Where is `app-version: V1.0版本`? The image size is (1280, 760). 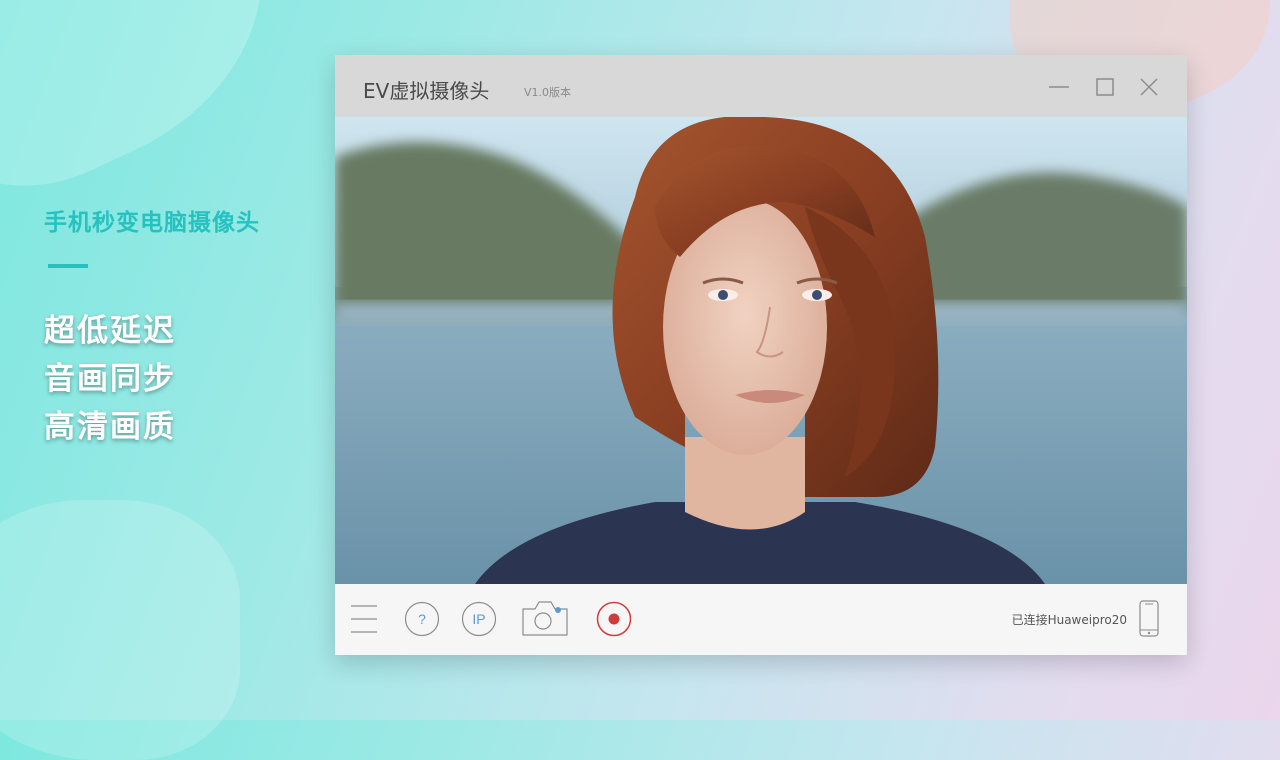 app-version: V1.0版本 is located at coordinates (548, 92).